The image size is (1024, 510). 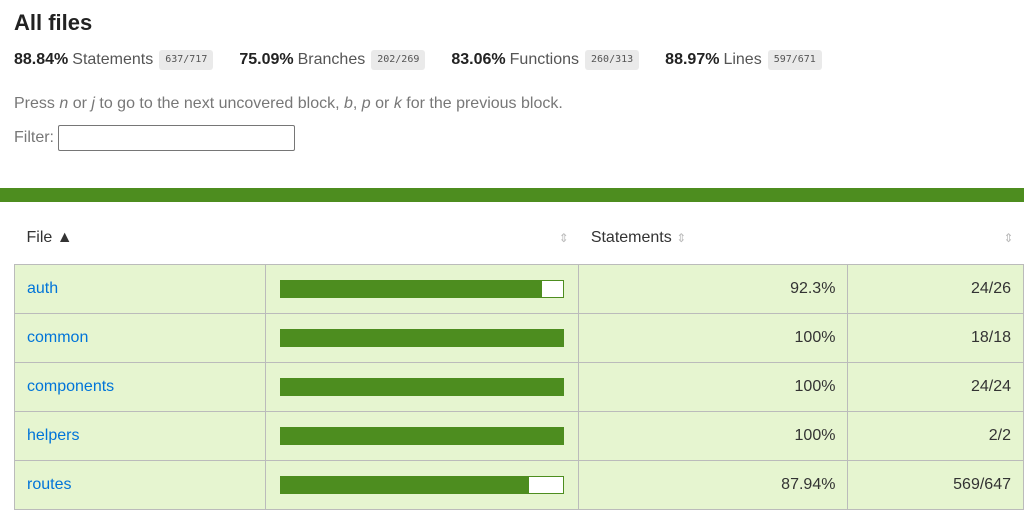 I want to click on file-cell: components, so click(x=140, y=386).